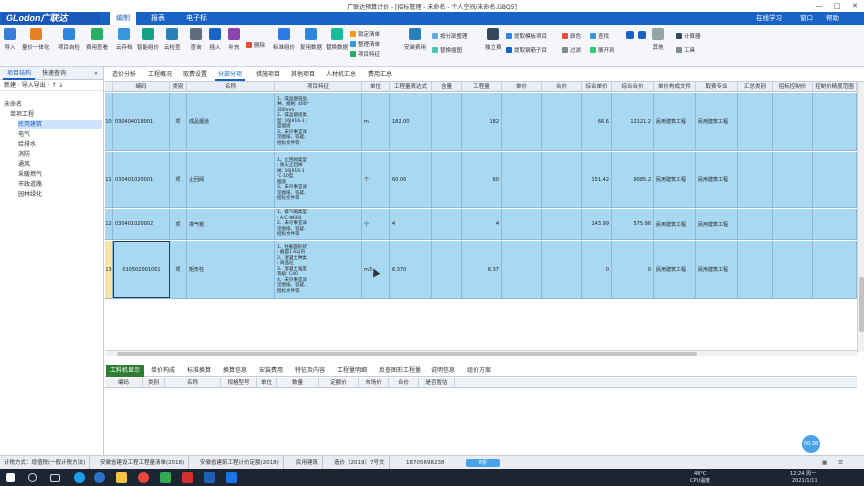 The width and height of the screenshot is (864, 486). I want to click on search-icon, so click(32, 477).